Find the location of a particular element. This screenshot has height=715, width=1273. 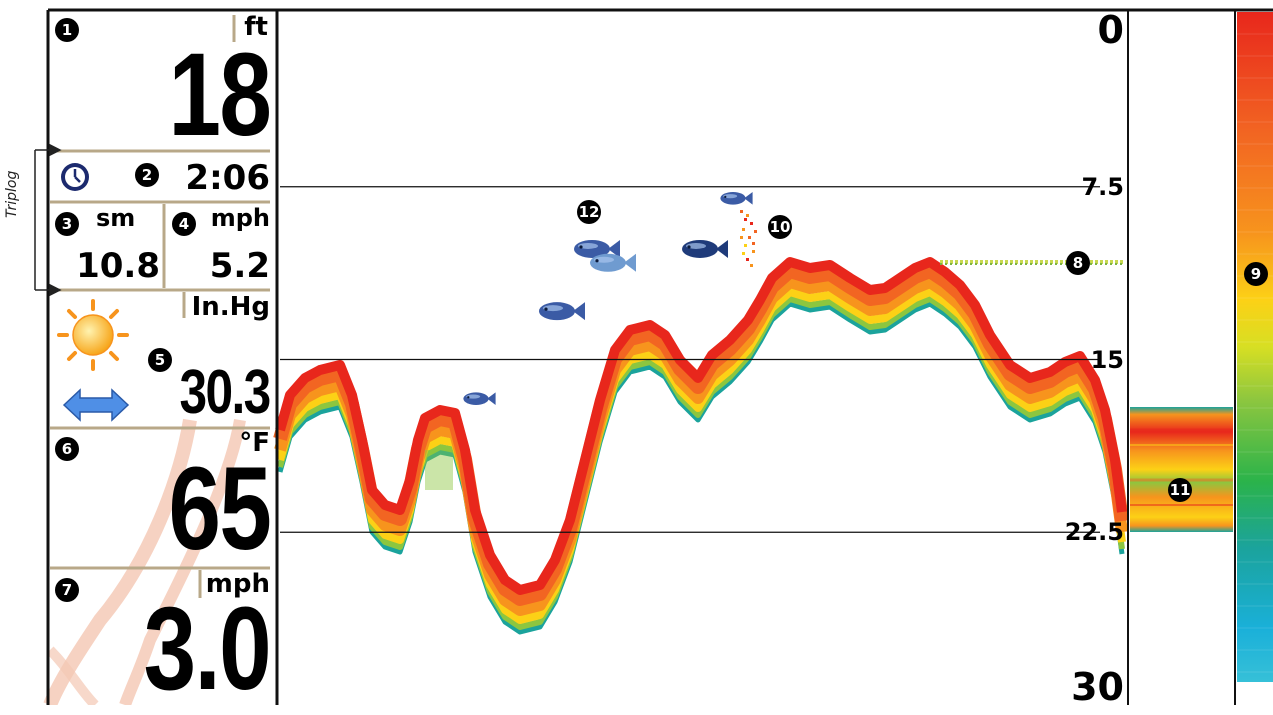

zoom-flasher is located at coordinates (1181, 469).